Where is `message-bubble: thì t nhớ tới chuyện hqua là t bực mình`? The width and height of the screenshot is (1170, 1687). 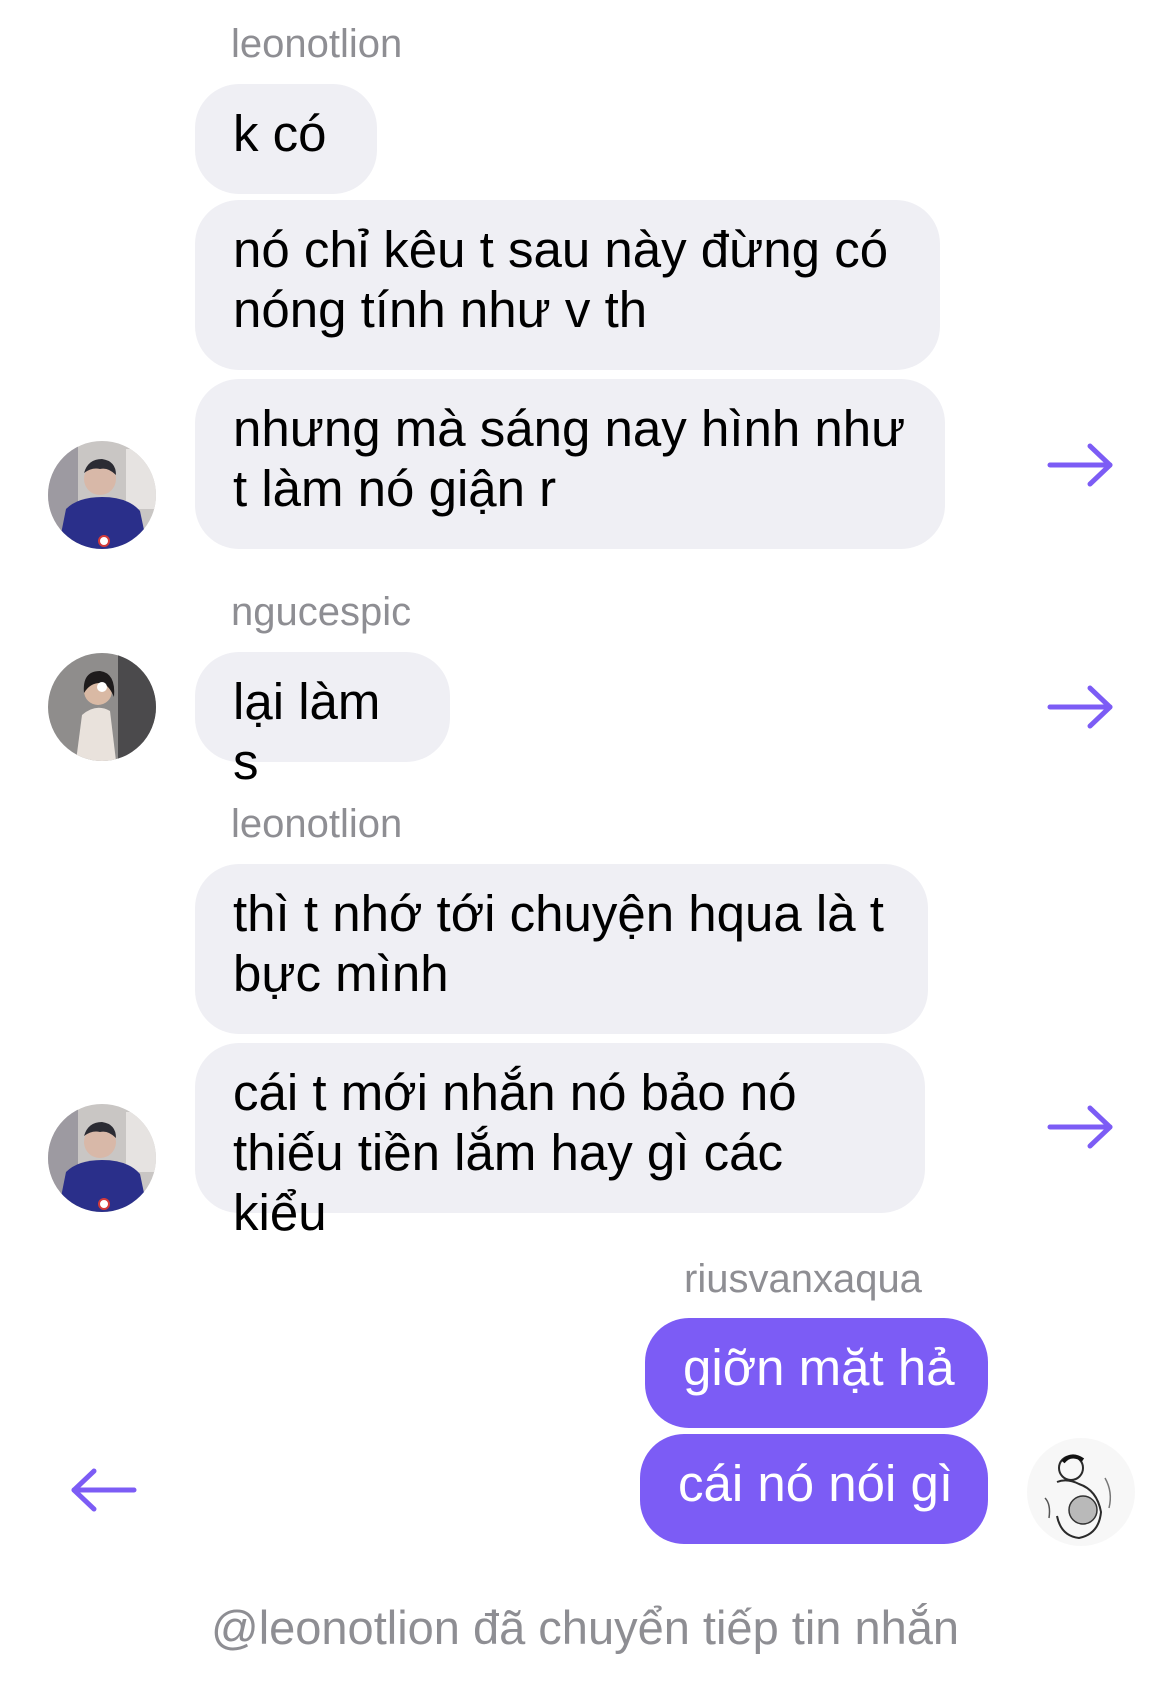
message-bubble: thì t nhớ tới chuyện hqua là t bực mình is located at coordinates (561, 949).